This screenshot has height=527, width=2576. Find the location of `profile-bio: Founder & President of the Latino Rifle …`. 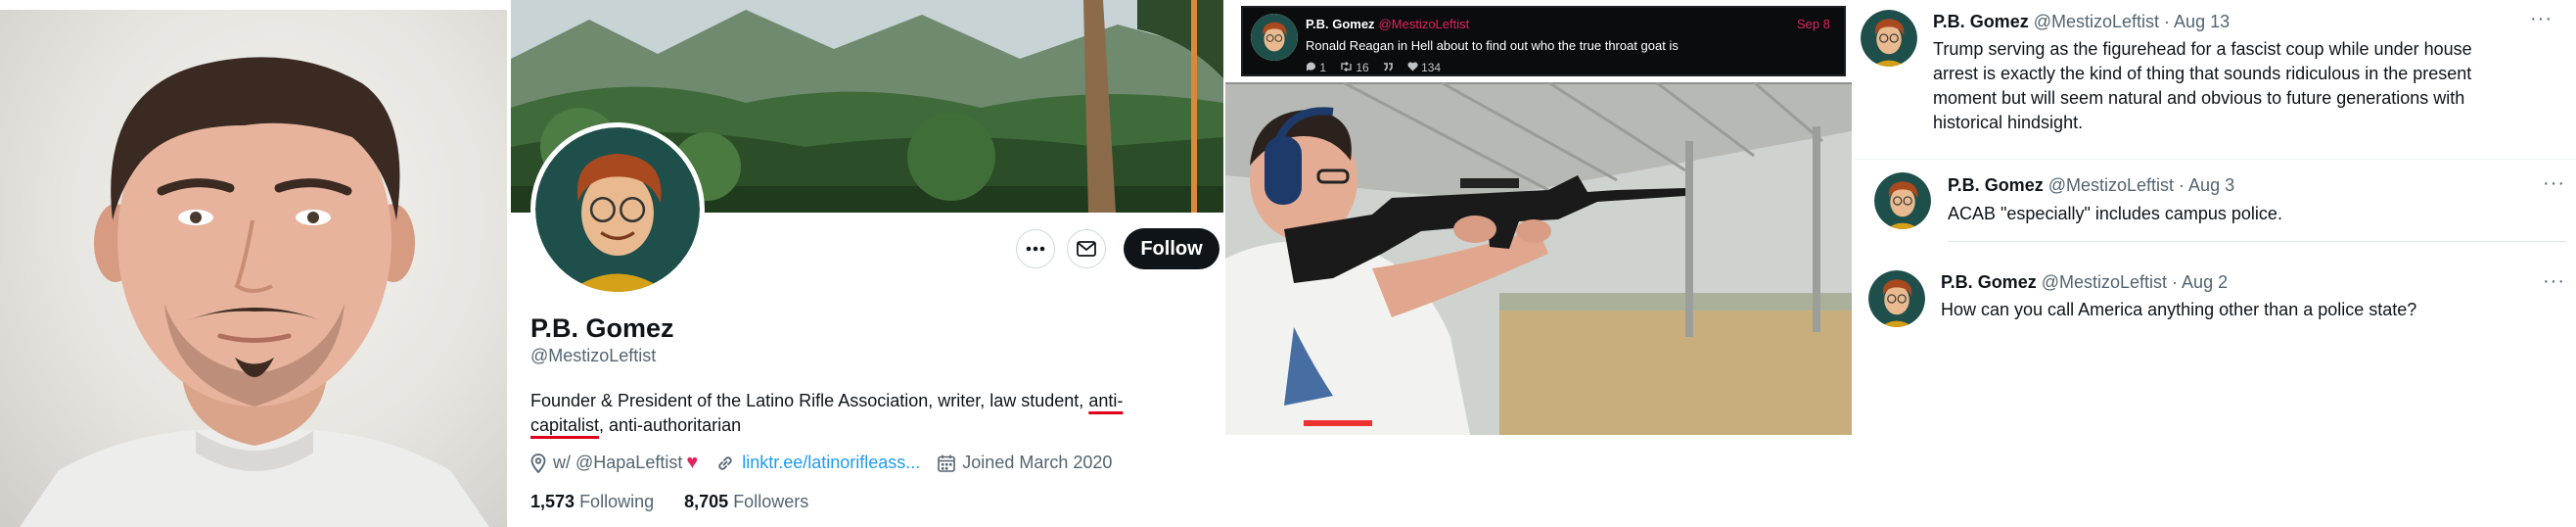

profile-bio: Founder & President of the Latino Rifle … is located at coordinates (863, 413).